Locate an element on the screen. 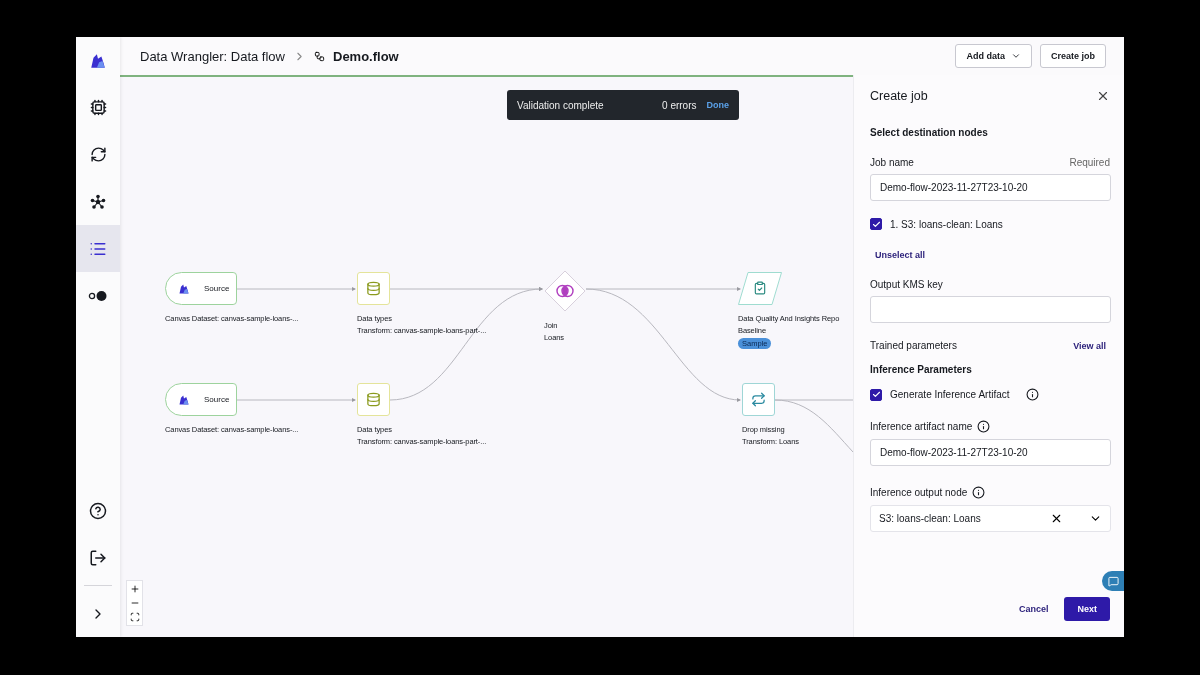 This screenshot has height=675, width=1200. artifact-name-field: Demo-flow-2023-11-27T23-10-20 is located at coordinates (990, 452).